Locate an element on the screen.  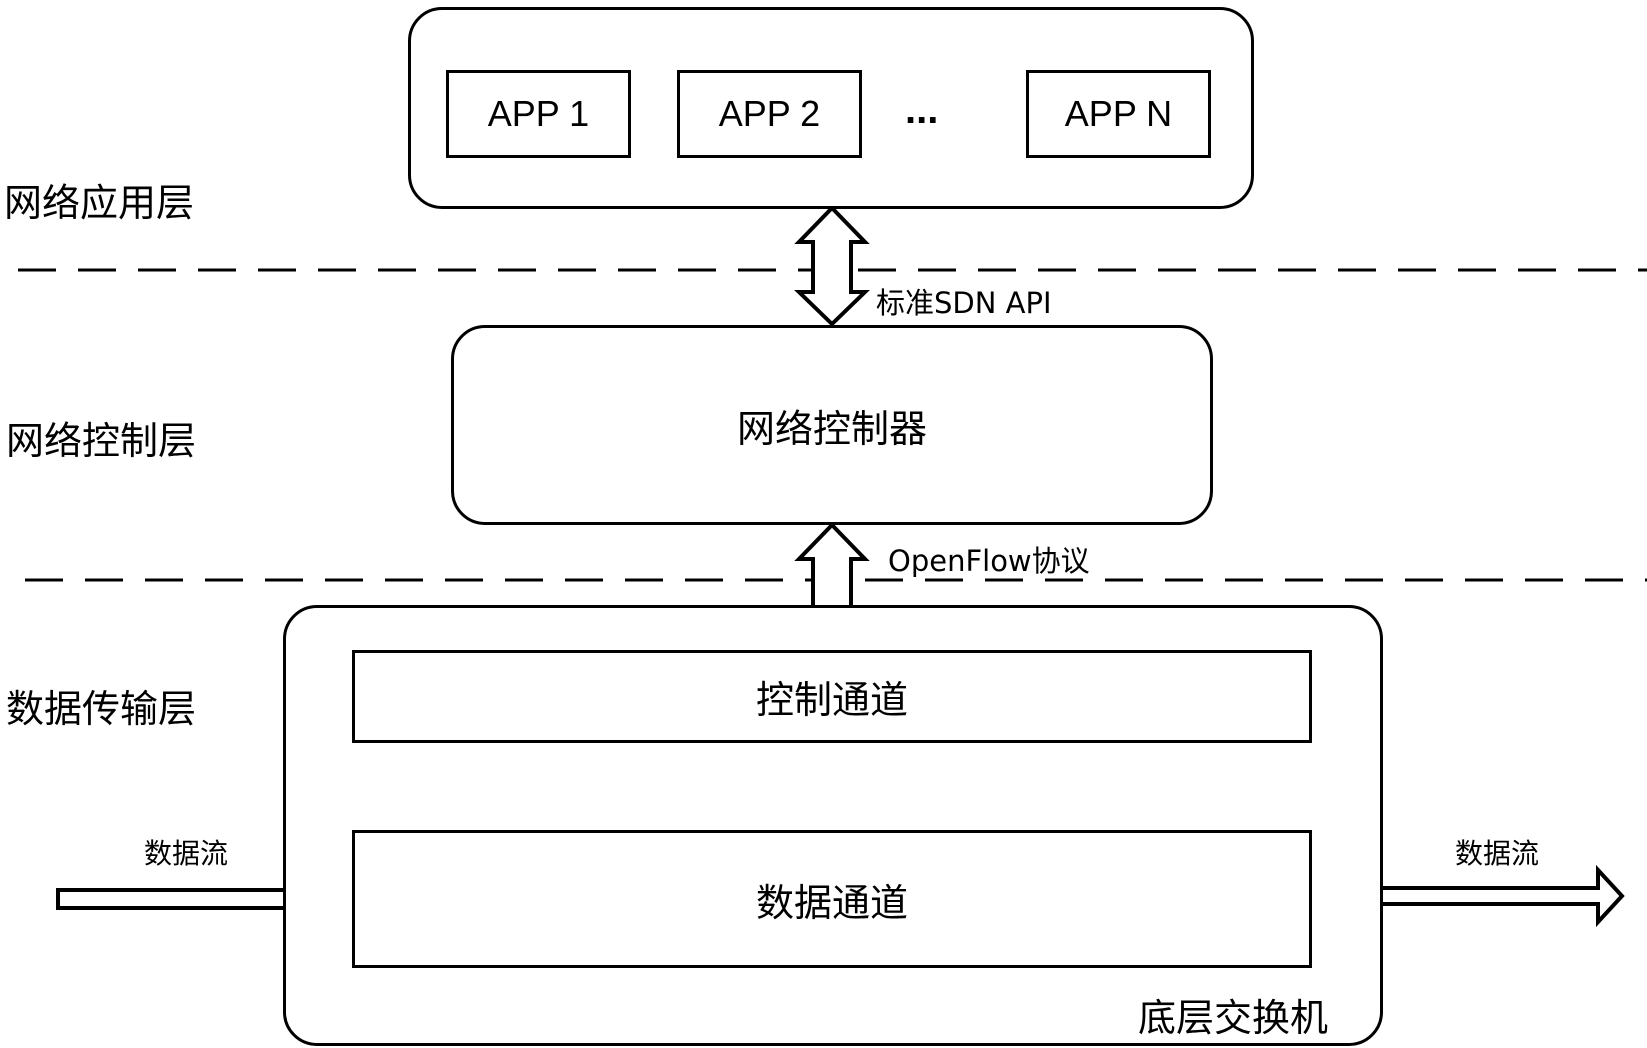
app-box-1: APP 1 is located at coordinates (538, 114).